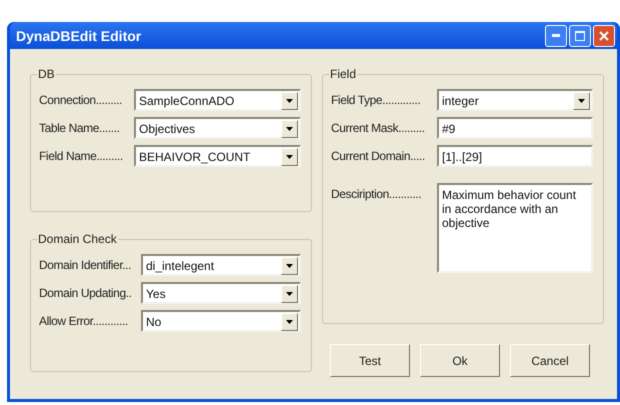 The height and width of the screenshot is (405, 620). I want to click on close-icon, so click(604, 35).